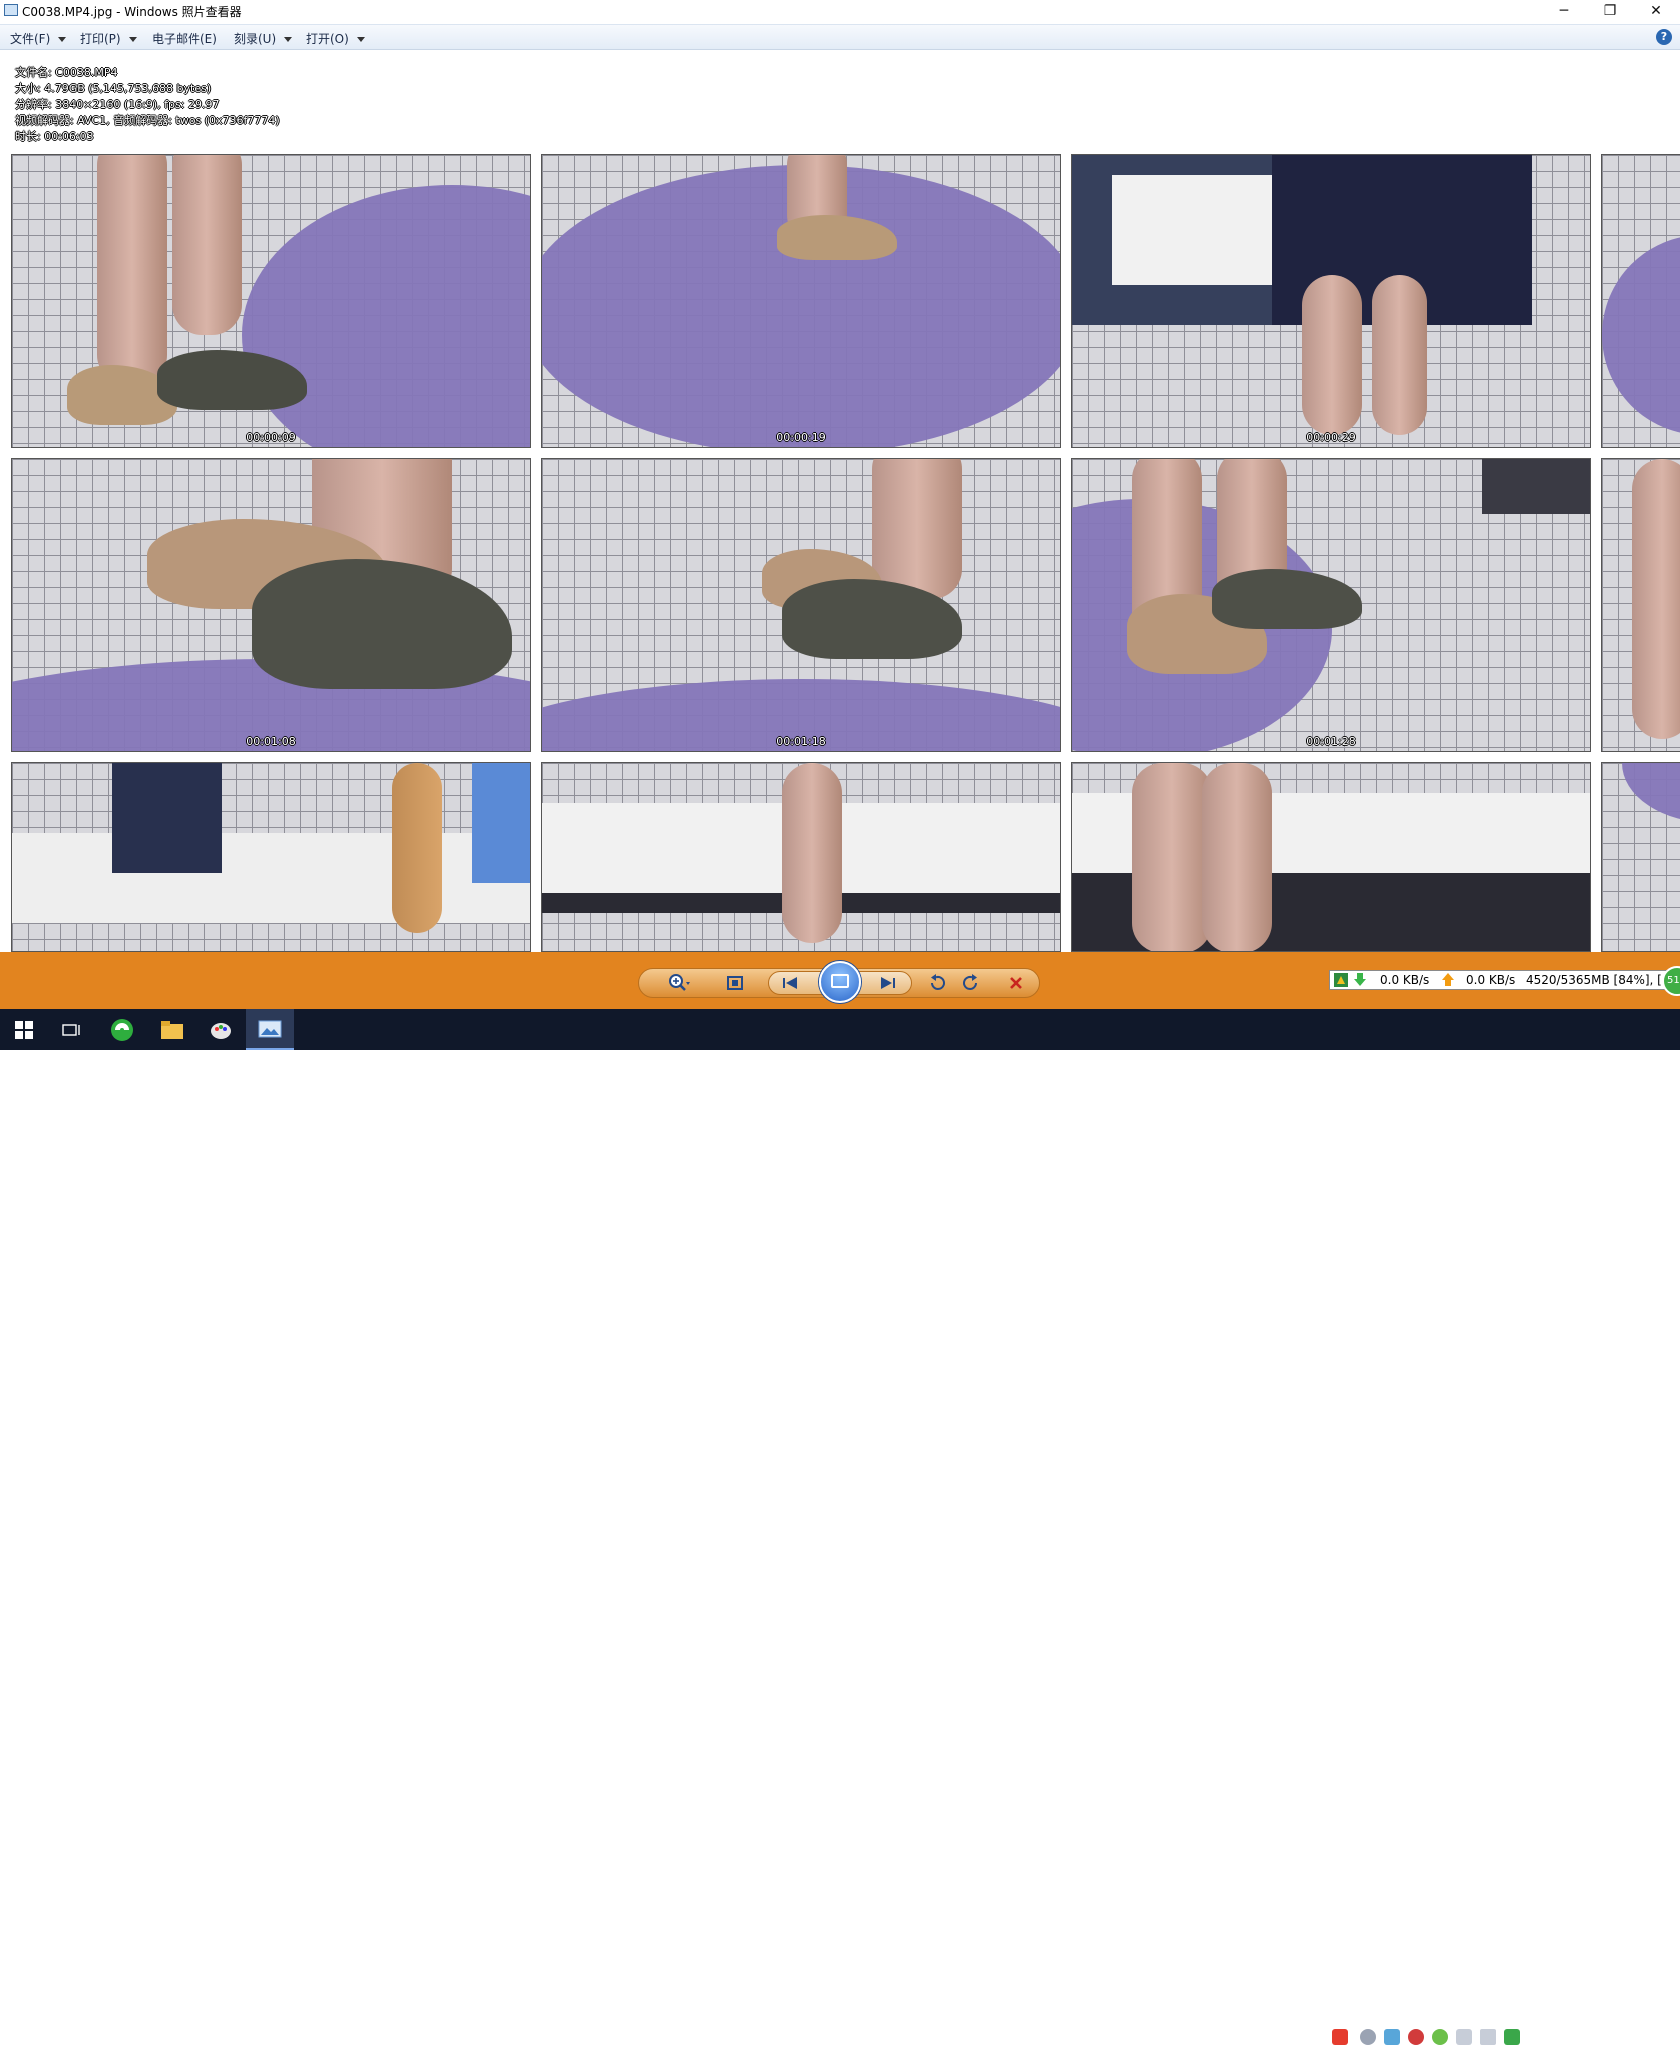  What do you see at coordinates (113, 88) in the screenshot?
I see `info-size: 大小: 4.79GB (5,145,753,688 bytes)` at bounding box center [113, 88].